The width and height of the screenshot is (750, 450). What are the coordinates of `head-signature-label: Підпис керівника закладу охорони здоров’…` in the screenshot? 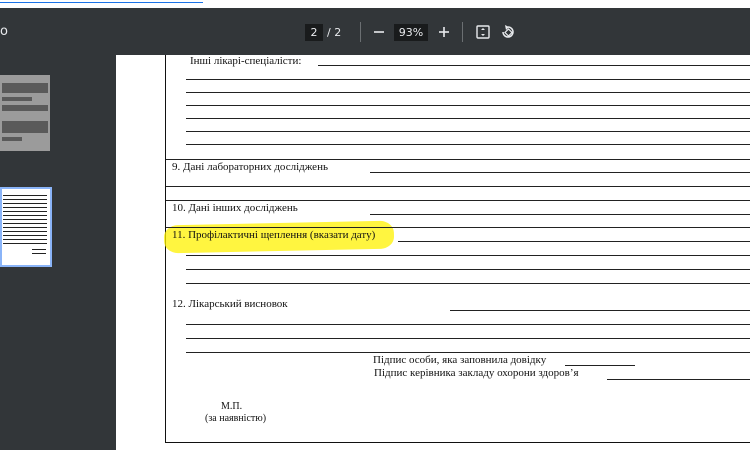 It's located at (476, 373).